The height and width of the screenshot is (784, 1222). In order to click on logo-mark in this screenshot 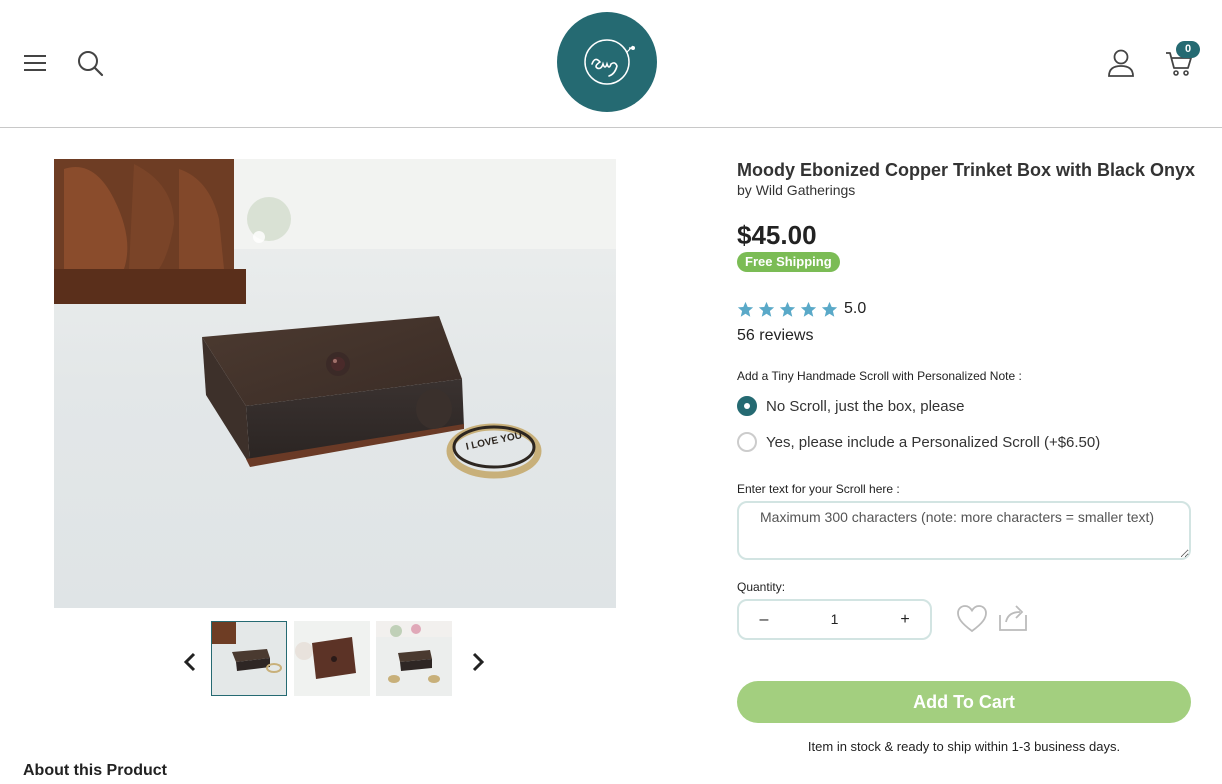, I will do `click(609, 62)`.